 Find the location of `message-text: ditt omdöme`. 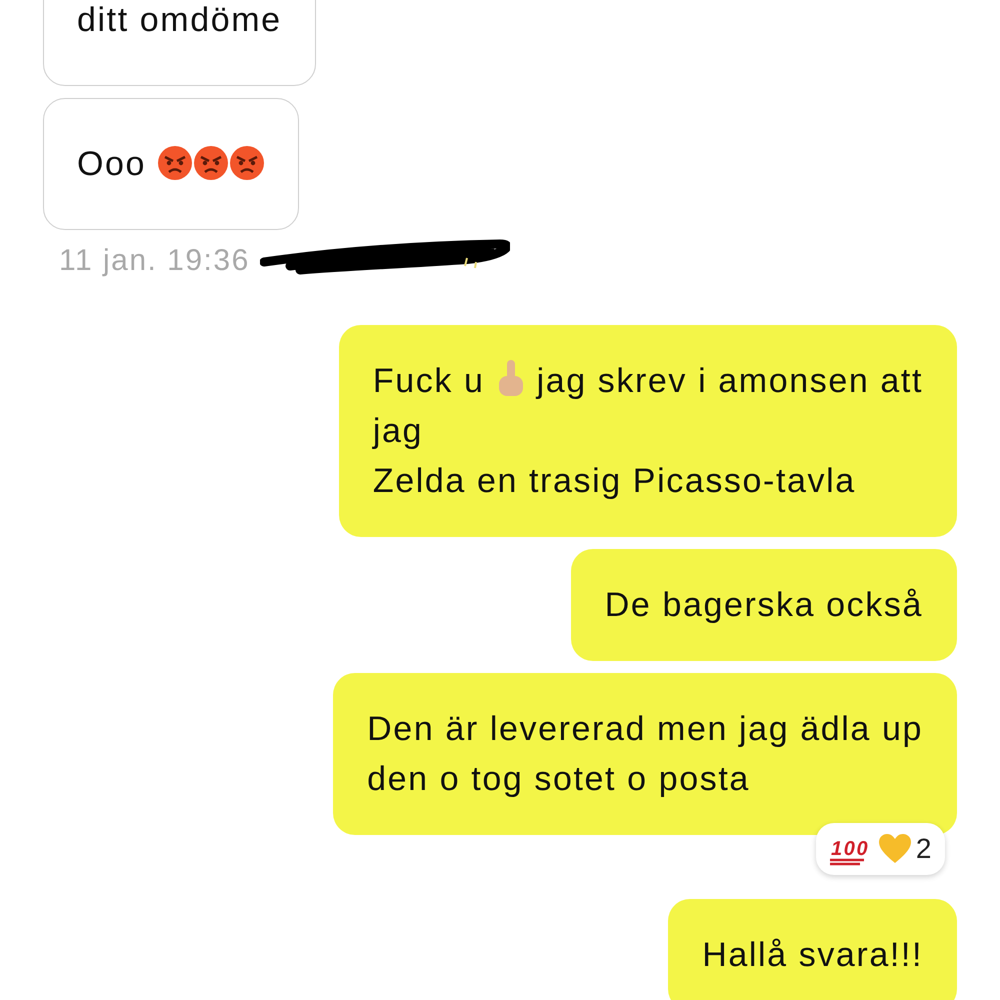

message-text: ditt omdöme is located at coordinates (179, 20).